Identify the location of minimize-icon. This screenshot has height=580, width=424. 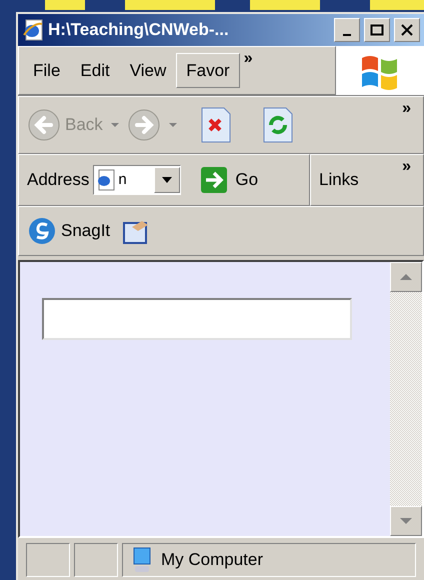
(347, 35).